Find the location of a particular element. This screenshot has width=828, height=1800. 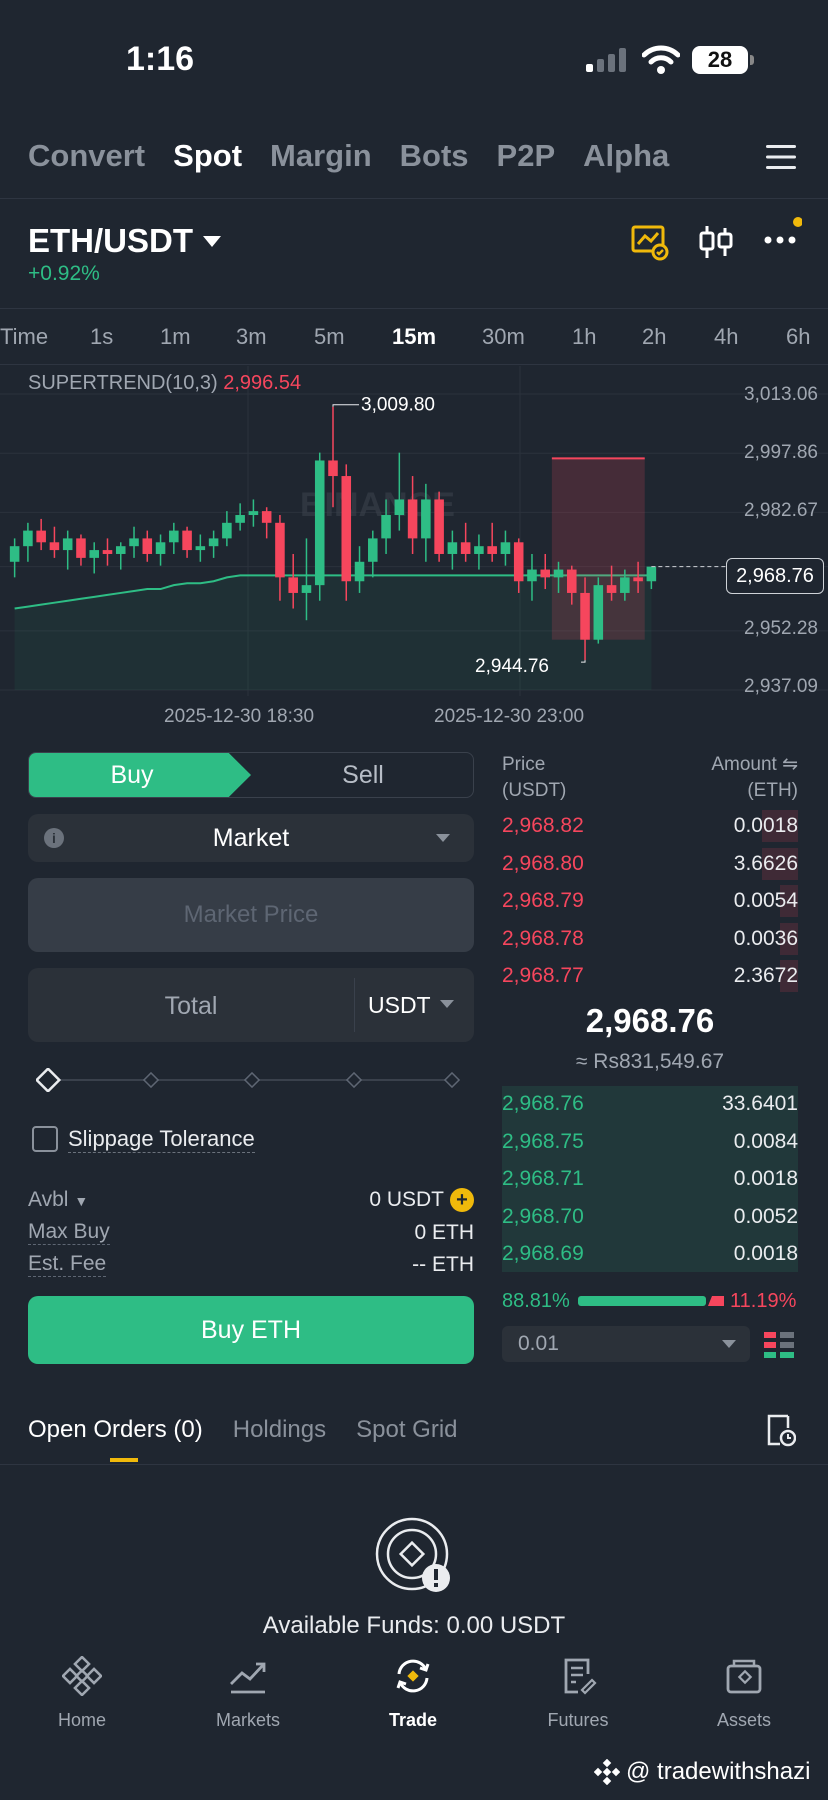

order-history-icon is located at coordinates (781, 1430).